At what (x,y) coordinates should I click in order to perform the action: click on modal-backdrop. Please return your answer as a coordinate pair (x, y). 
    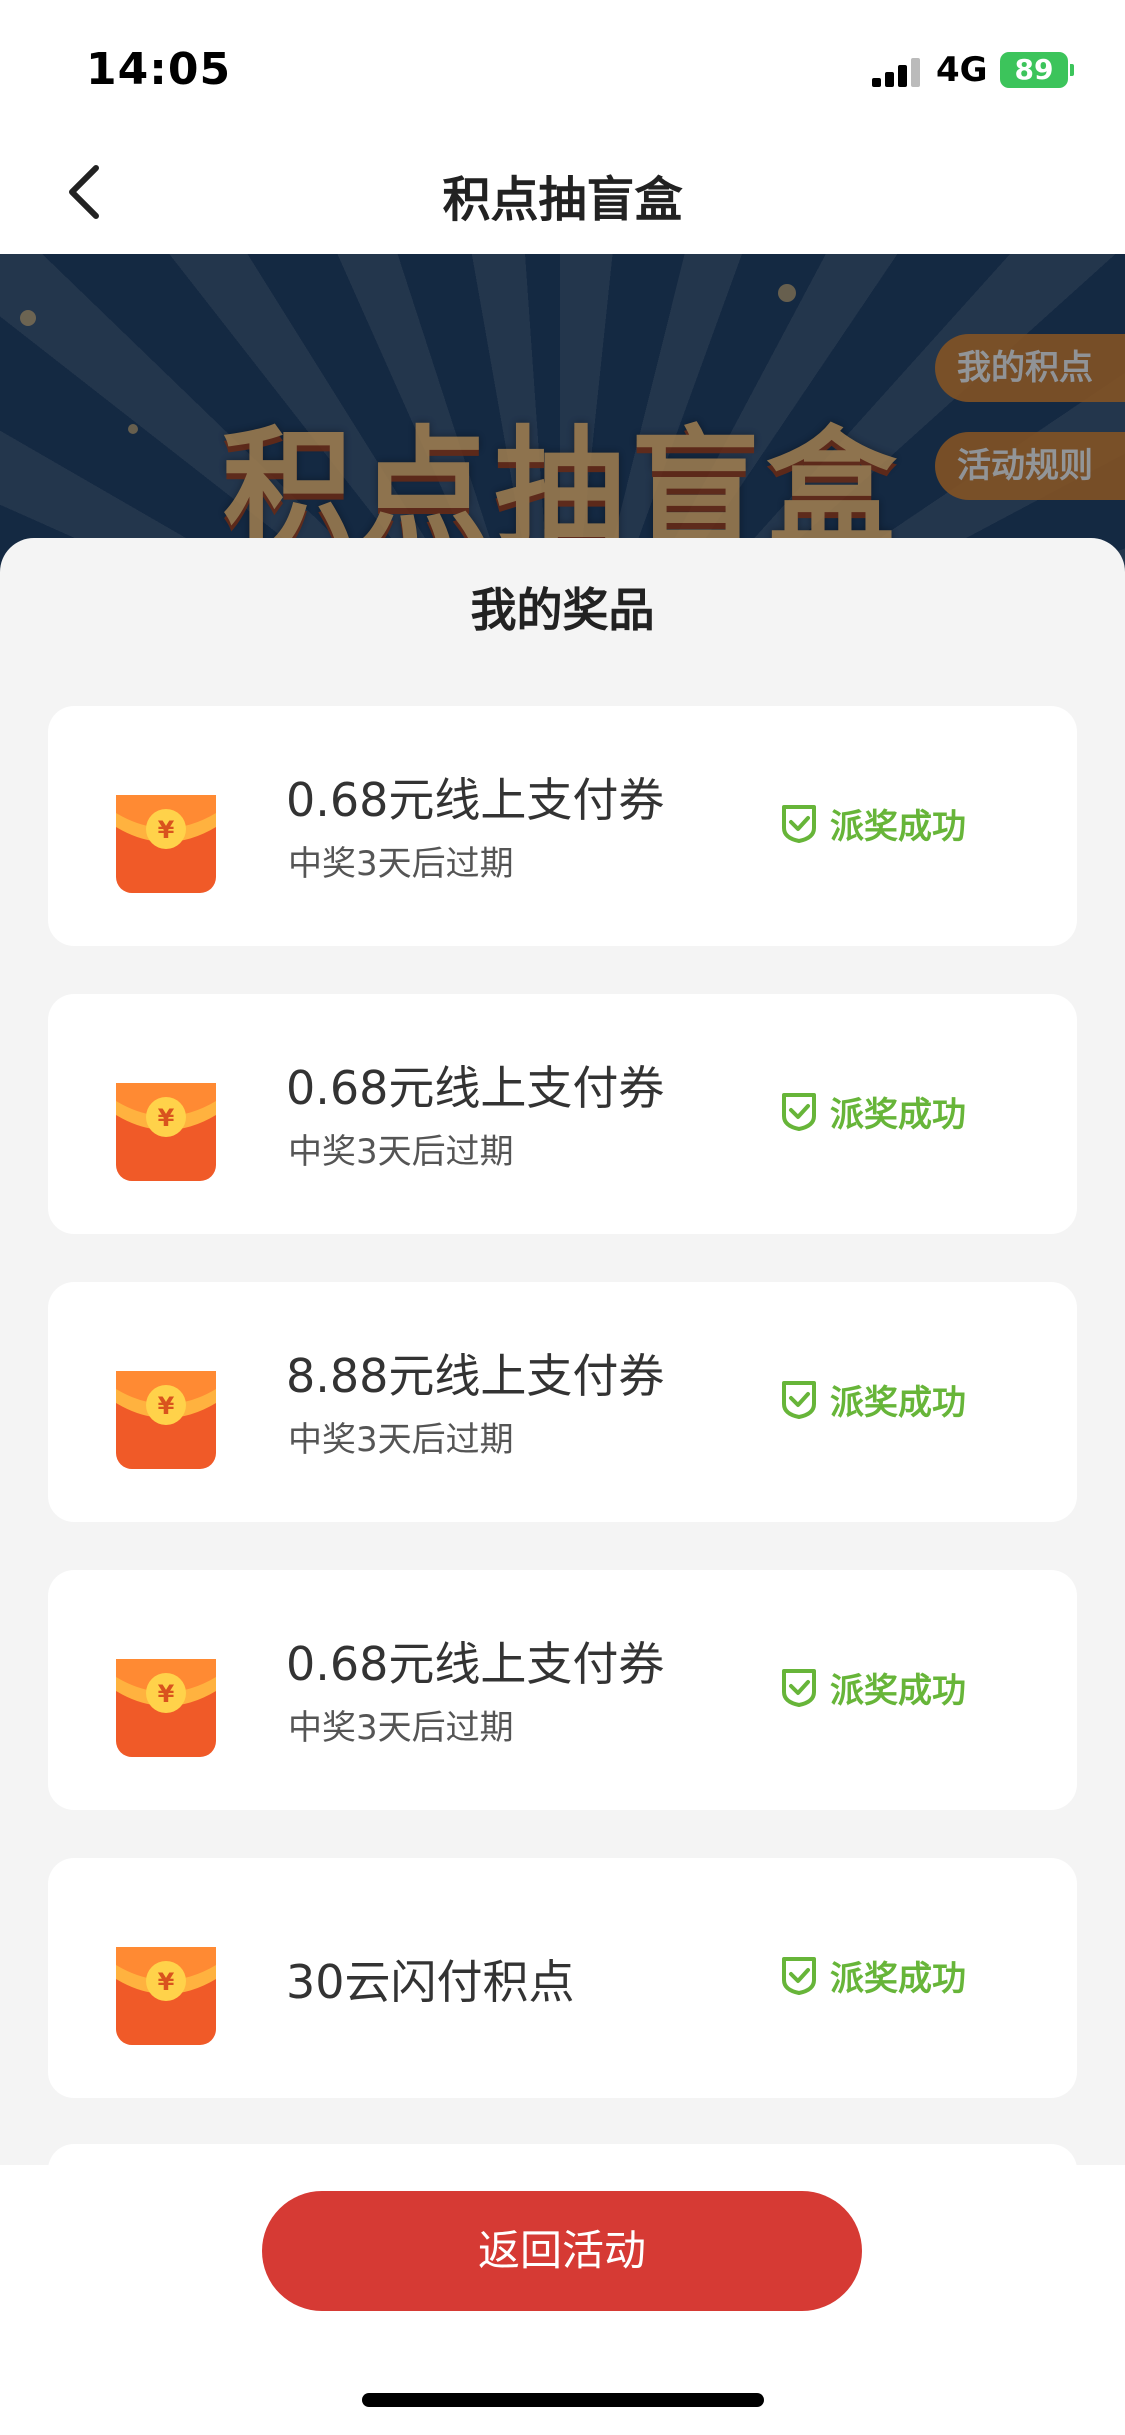
    Looking at the image, I should click on (562, 414).